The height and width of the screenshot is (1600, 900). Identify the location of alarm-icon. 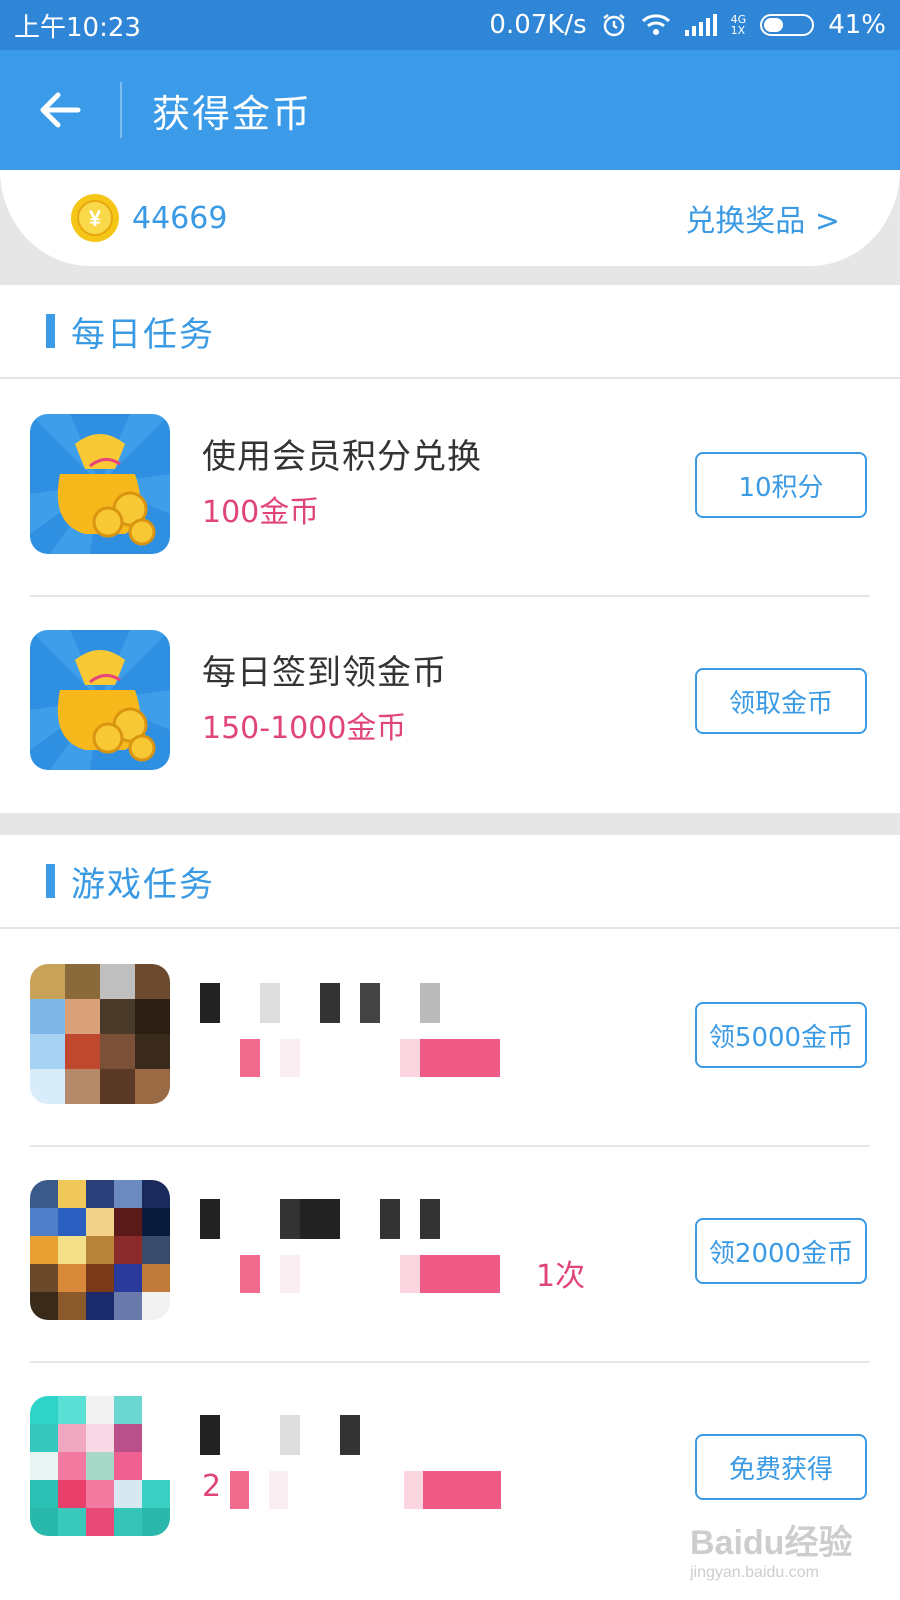
(614, 25).